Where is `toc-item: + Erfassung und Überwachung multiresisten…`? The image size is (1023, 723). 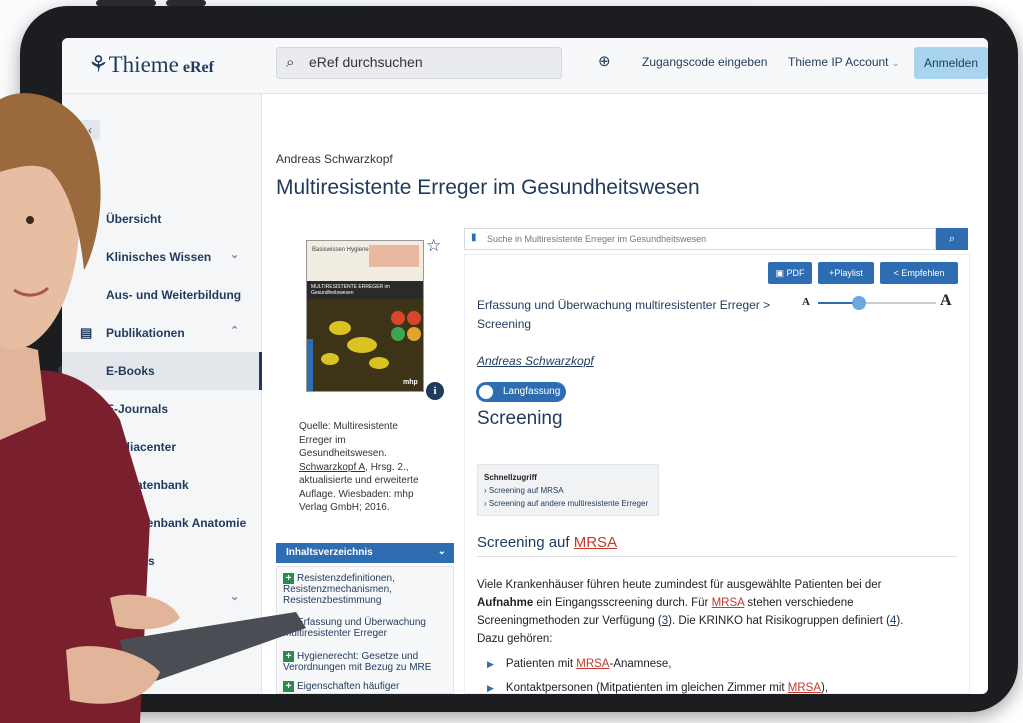
toc-item: + Erfassung und Überwachung multiresisten… is located at coordinates (367, 628).